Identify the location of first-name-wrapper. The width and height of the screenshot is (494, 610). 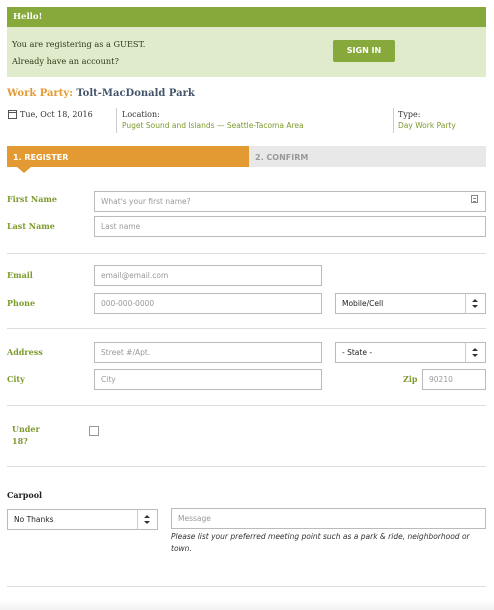
(290, 200).